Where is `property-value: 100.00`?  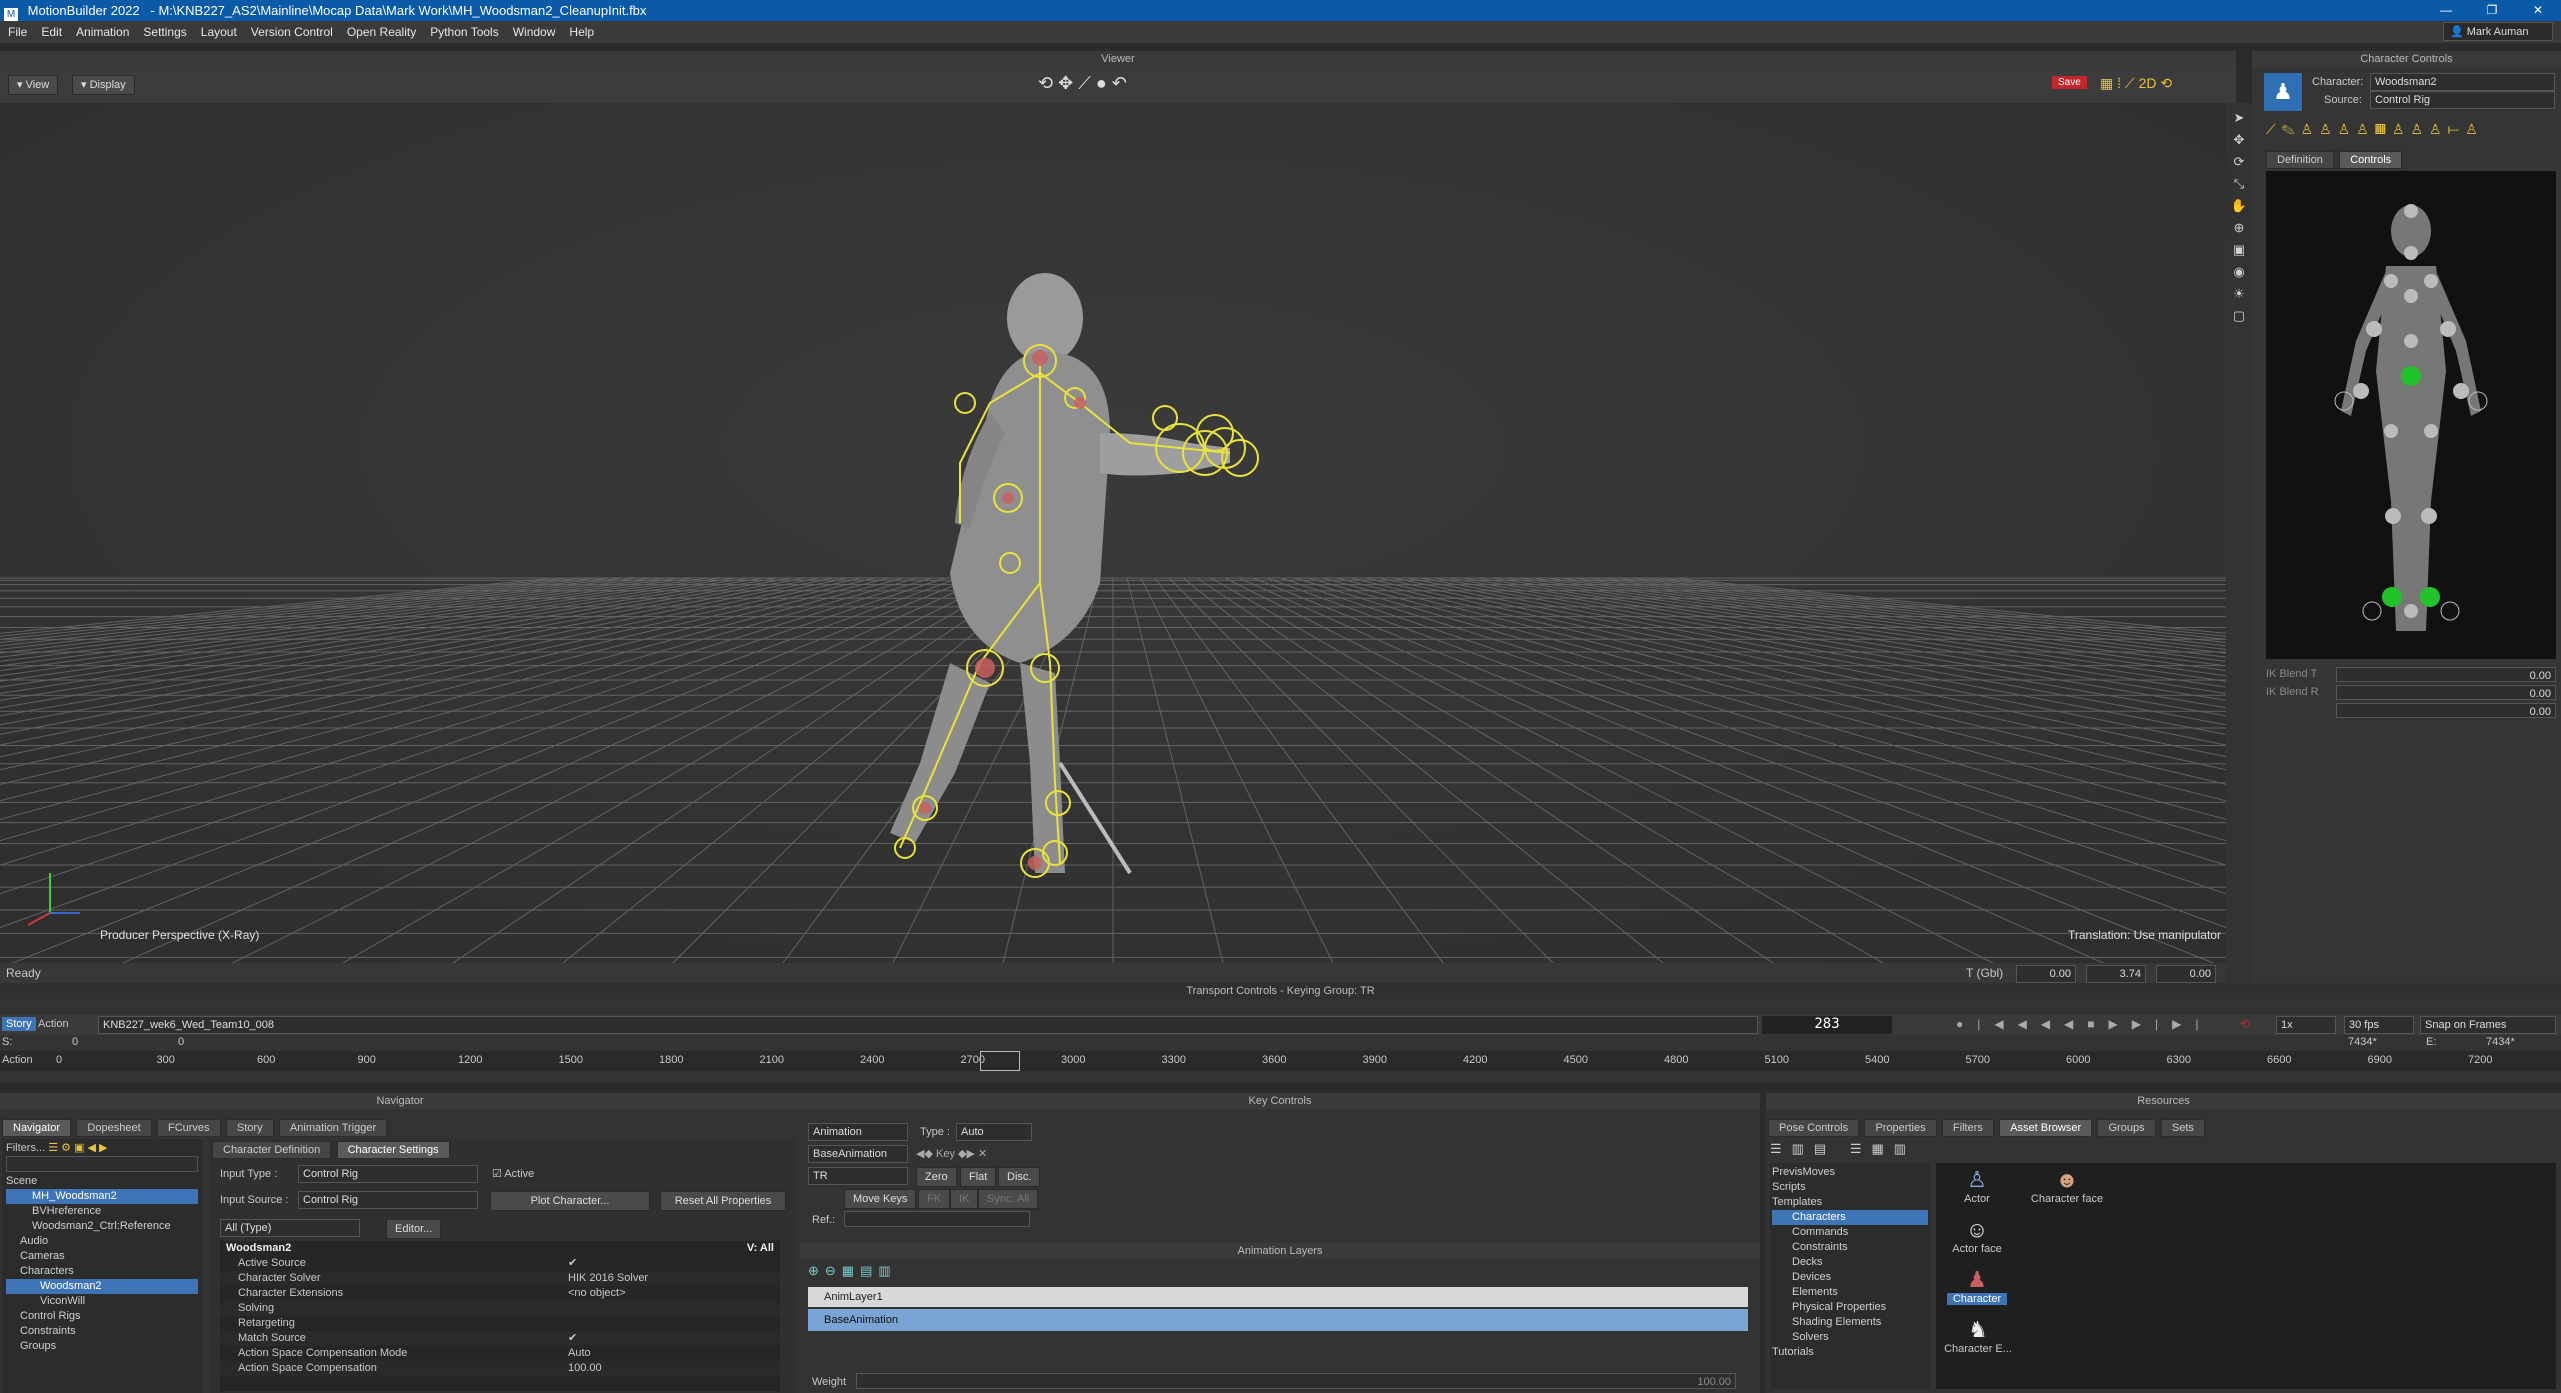
property-value: 100.00 is located at coordinates (585, 1368).